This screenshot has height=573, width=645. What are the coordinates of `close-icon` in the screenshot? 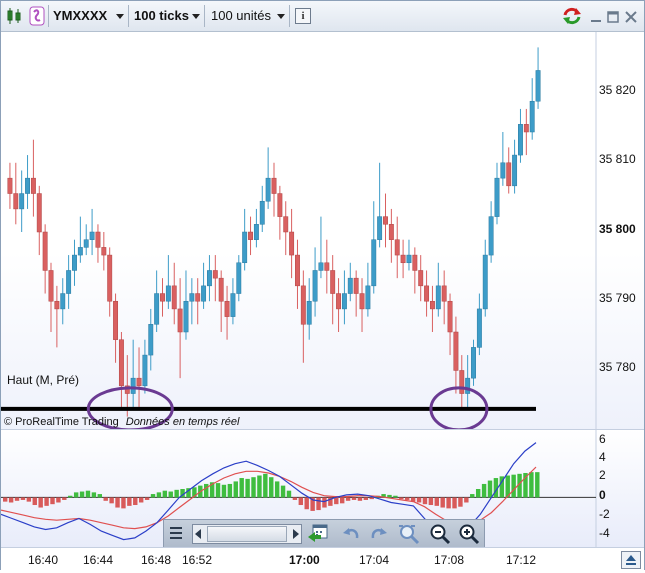 It's located at (631, 16).